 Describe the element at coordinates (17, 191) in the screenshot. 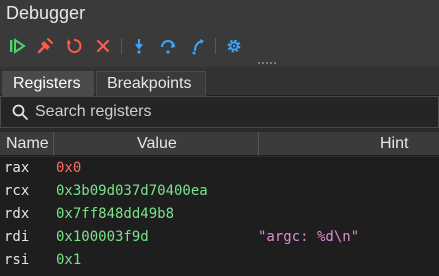

I see `register-name: rcx` at that location.